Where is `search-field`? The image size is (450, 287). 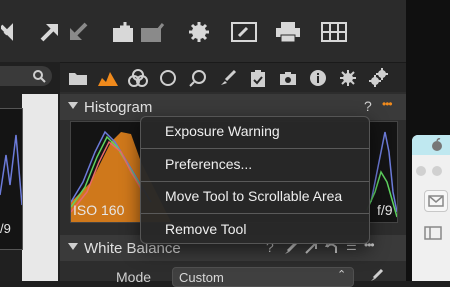
search-field is located at coordinates (26, 76).